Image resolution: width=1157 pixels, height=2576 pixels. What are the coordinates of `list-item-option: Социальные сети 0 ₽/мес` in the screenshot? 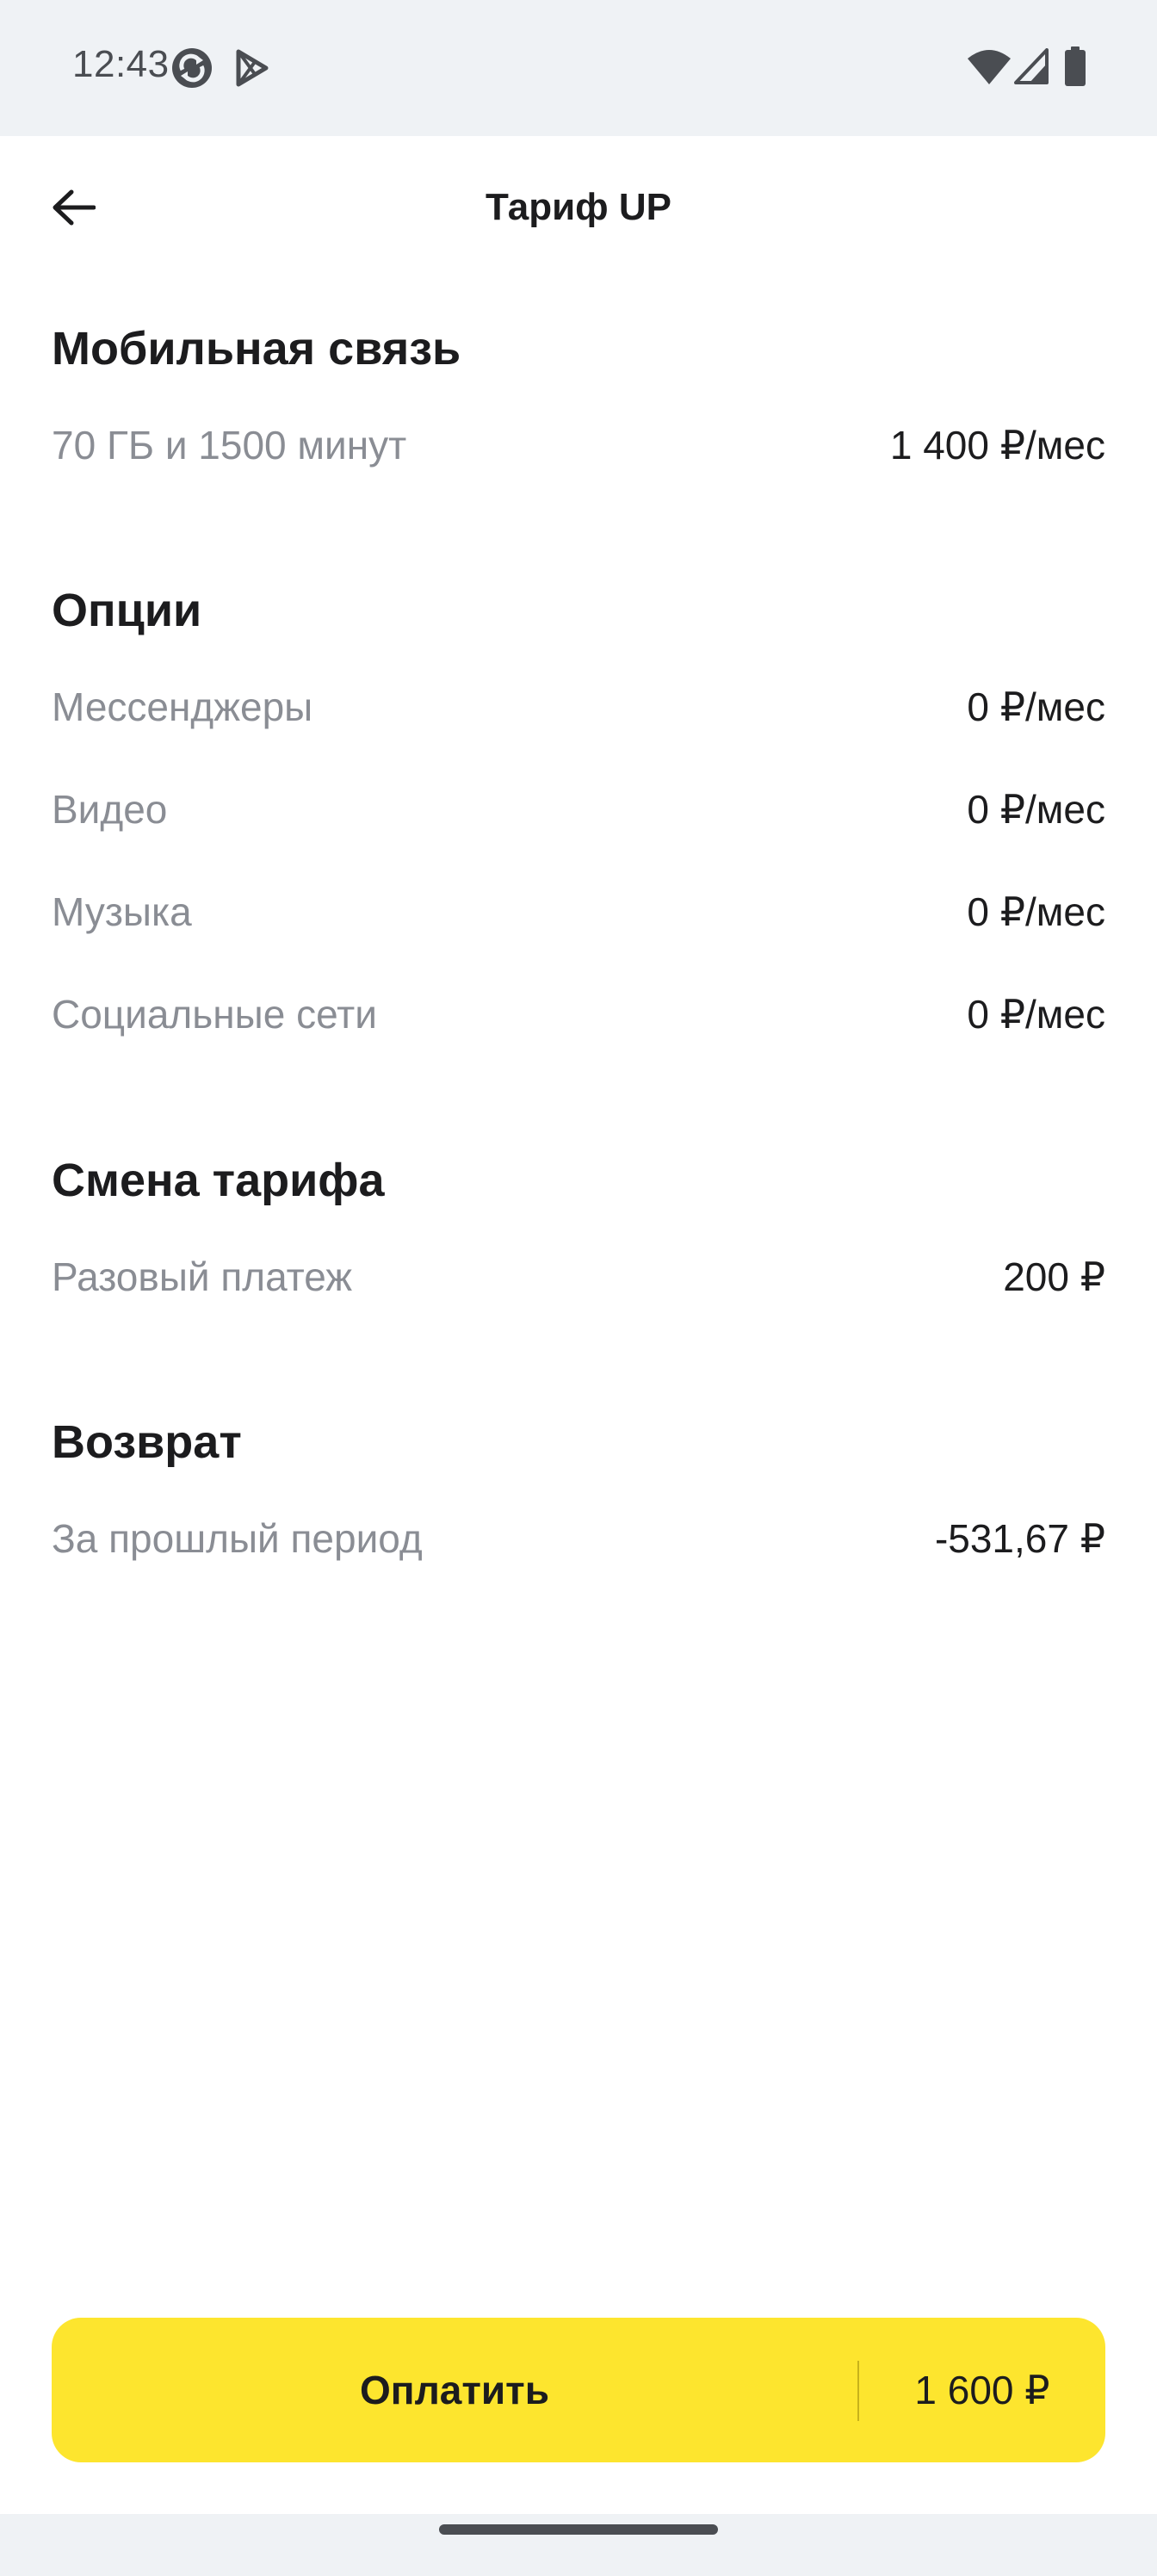 It's located at (579, 1021).